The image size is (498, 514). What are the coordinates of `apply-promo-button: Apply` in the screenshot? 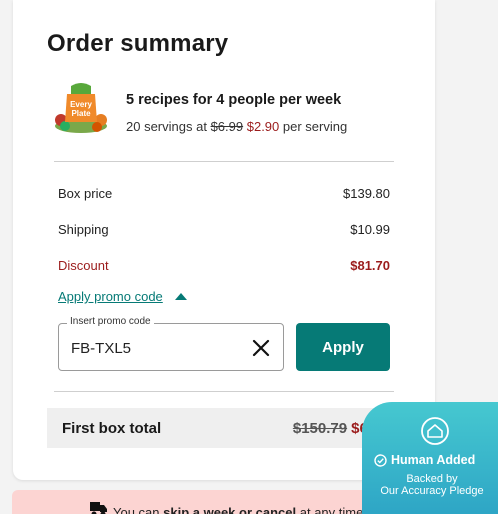 It's located at (343, 347).